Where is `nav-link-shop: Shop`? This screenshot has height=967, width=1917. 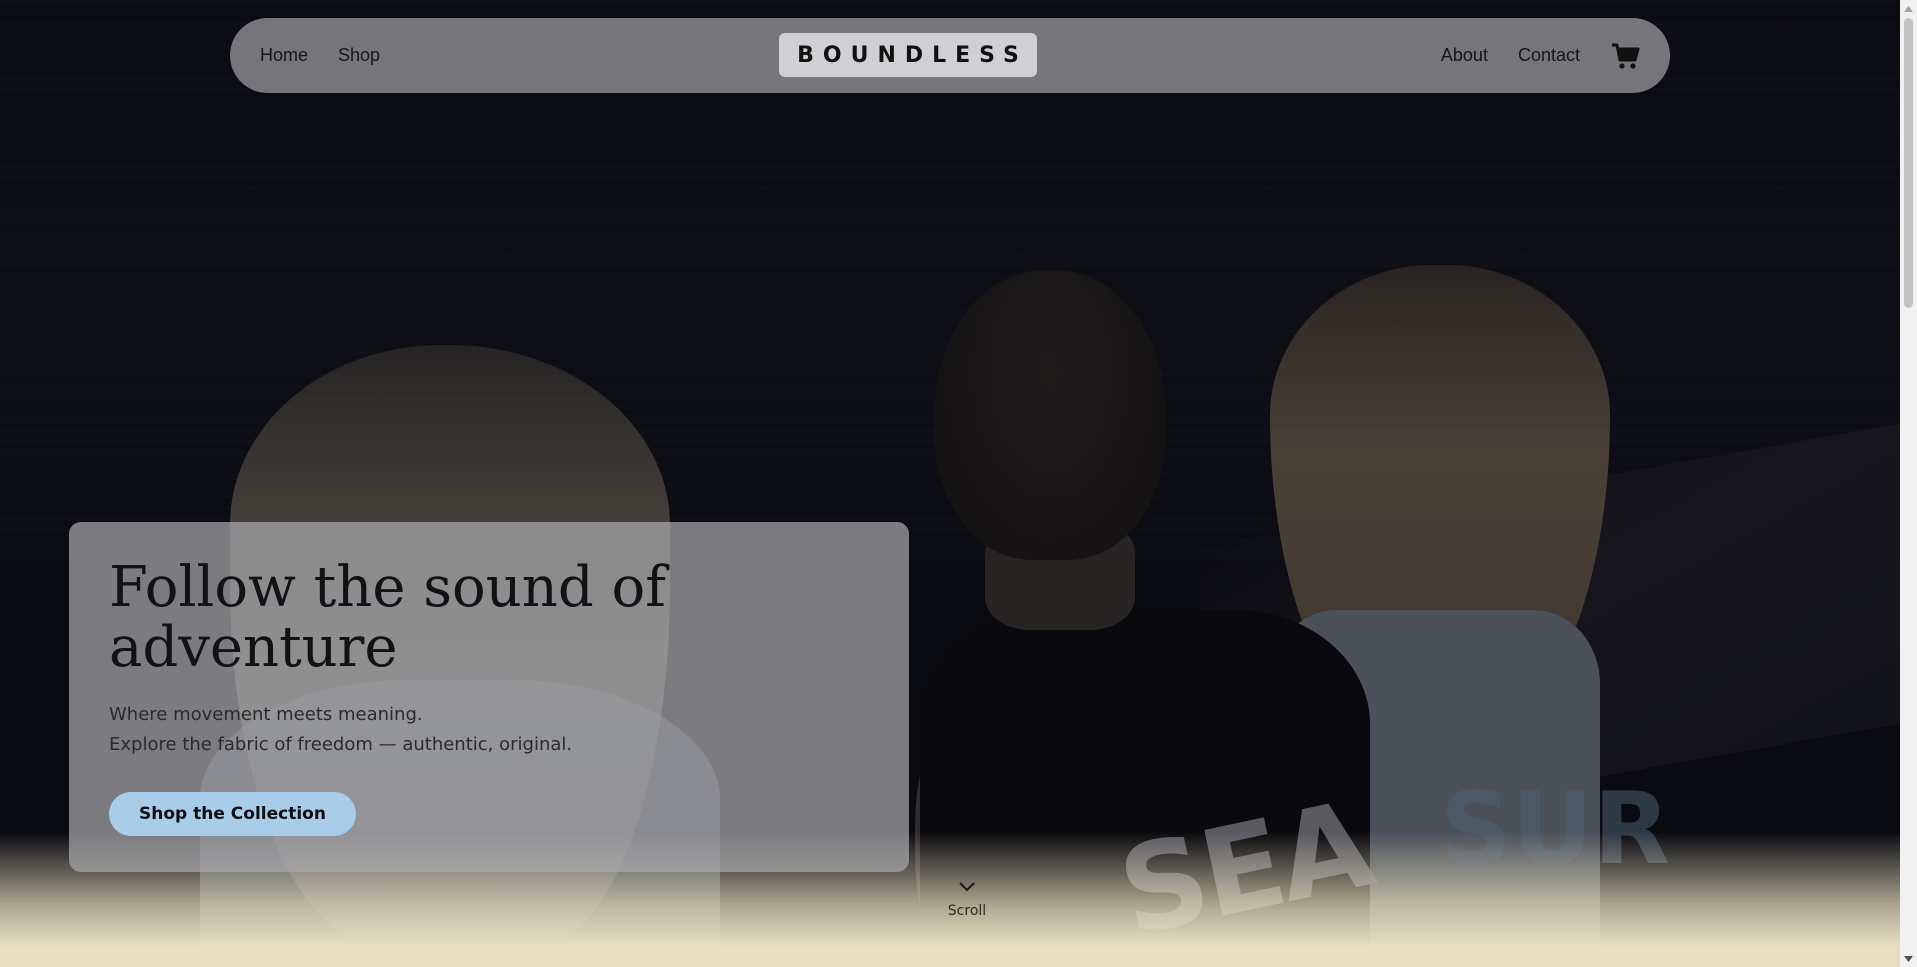
nav-link-shop: Shop is located at coordinates (359, 55).